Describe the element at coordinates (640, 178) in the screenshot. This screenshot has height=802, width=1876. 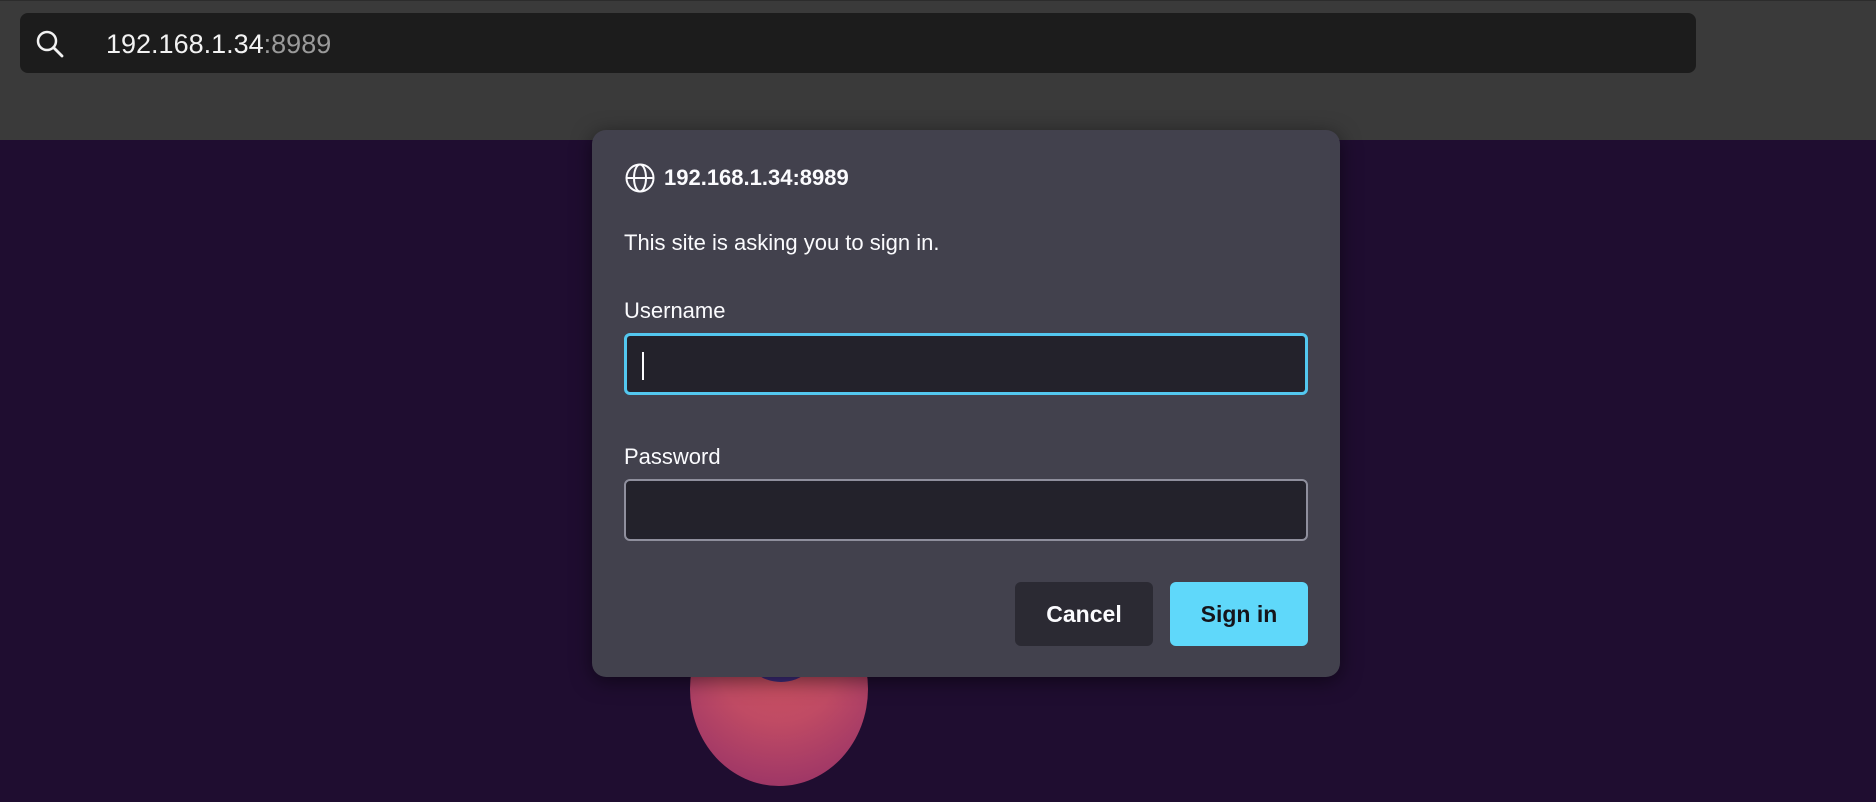
I see `globe-icon` at that location.